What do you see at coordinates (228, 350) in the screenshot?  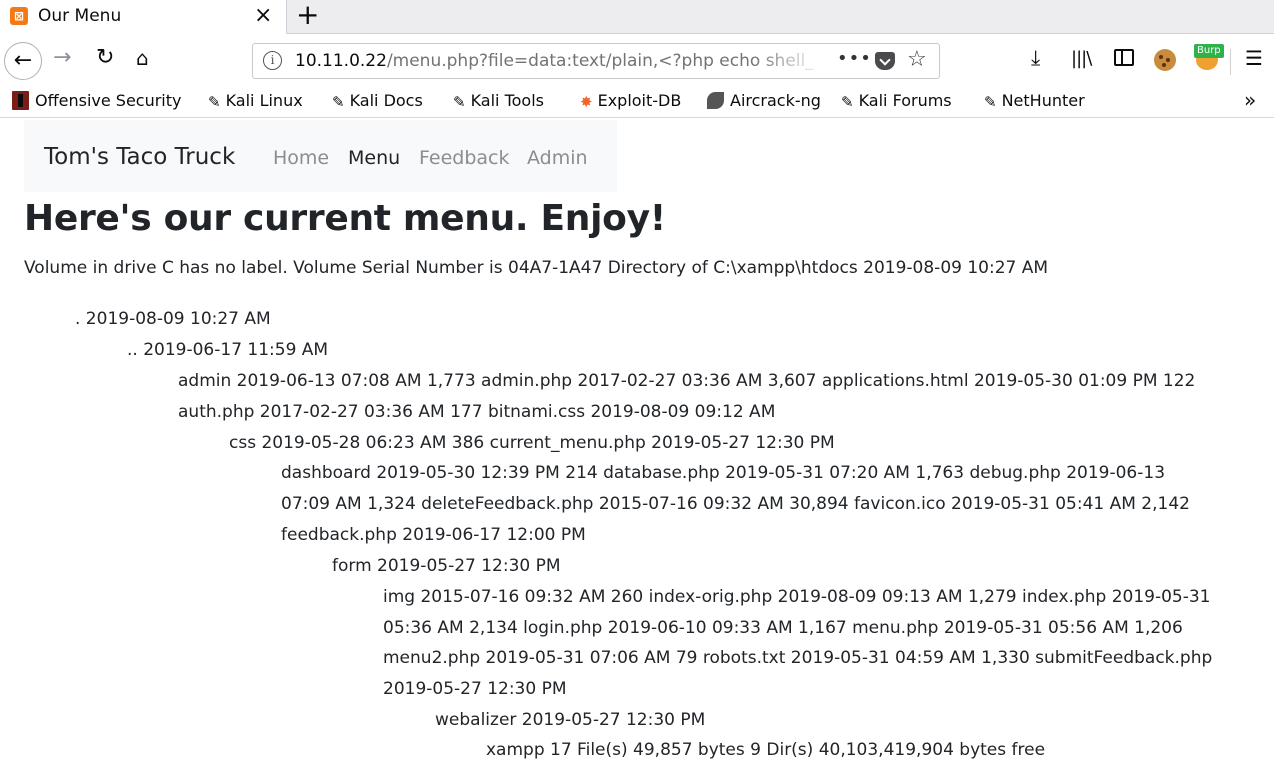 I see `listing-line: .. 2019-06-17 11:59 AM` at bounding box center [228, 350].